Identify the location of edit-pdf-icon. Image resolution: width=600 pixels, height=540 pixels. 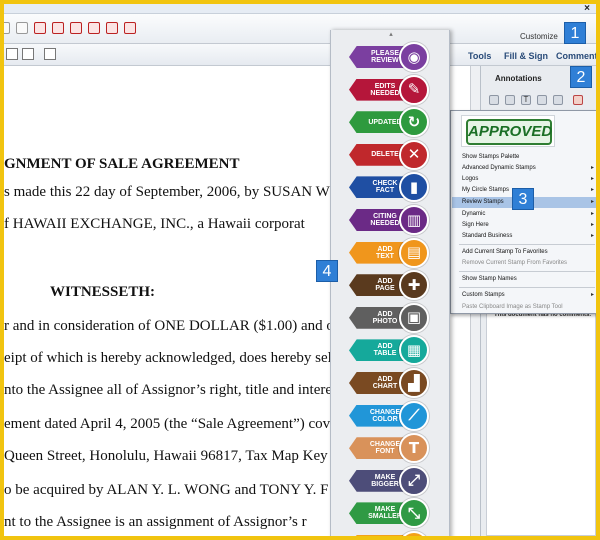
(130, 28).